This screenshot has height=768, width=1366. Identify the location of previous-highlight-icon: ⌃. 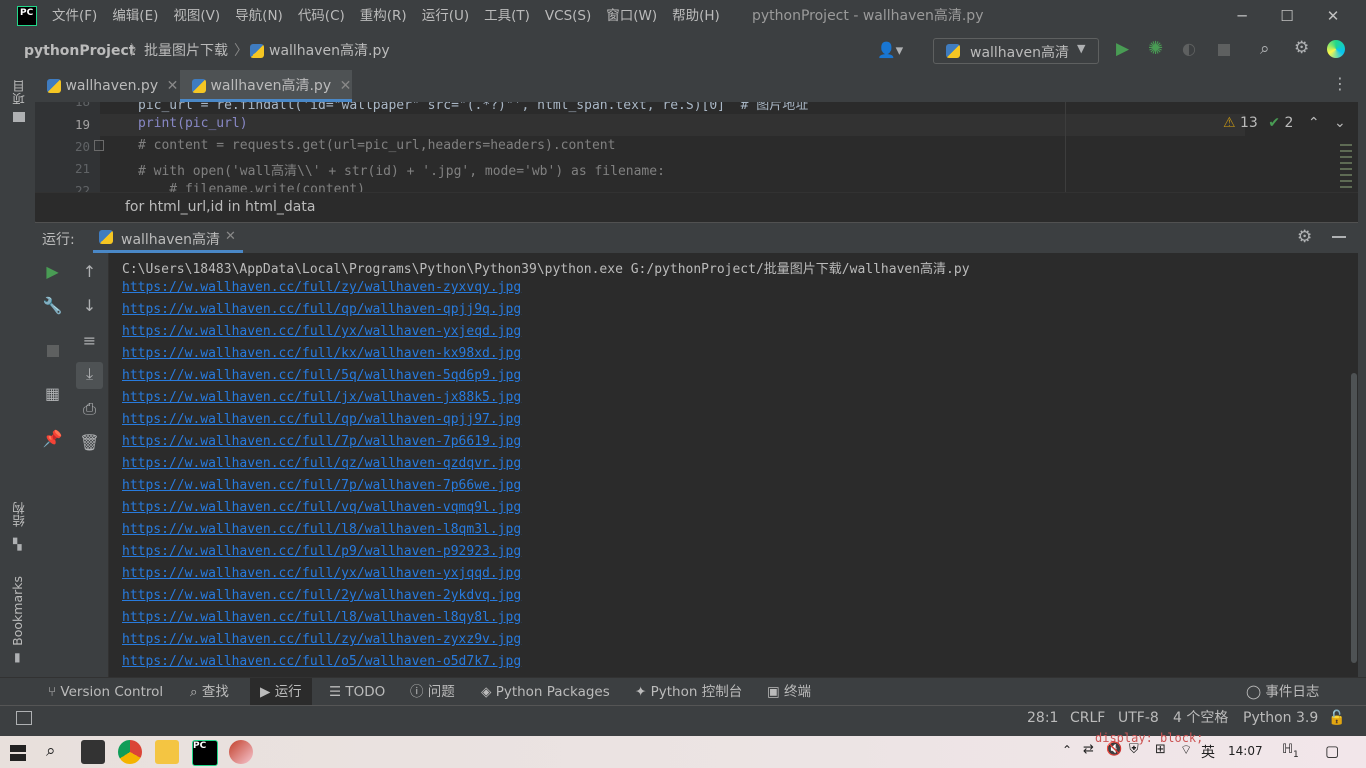
(1314, 123).